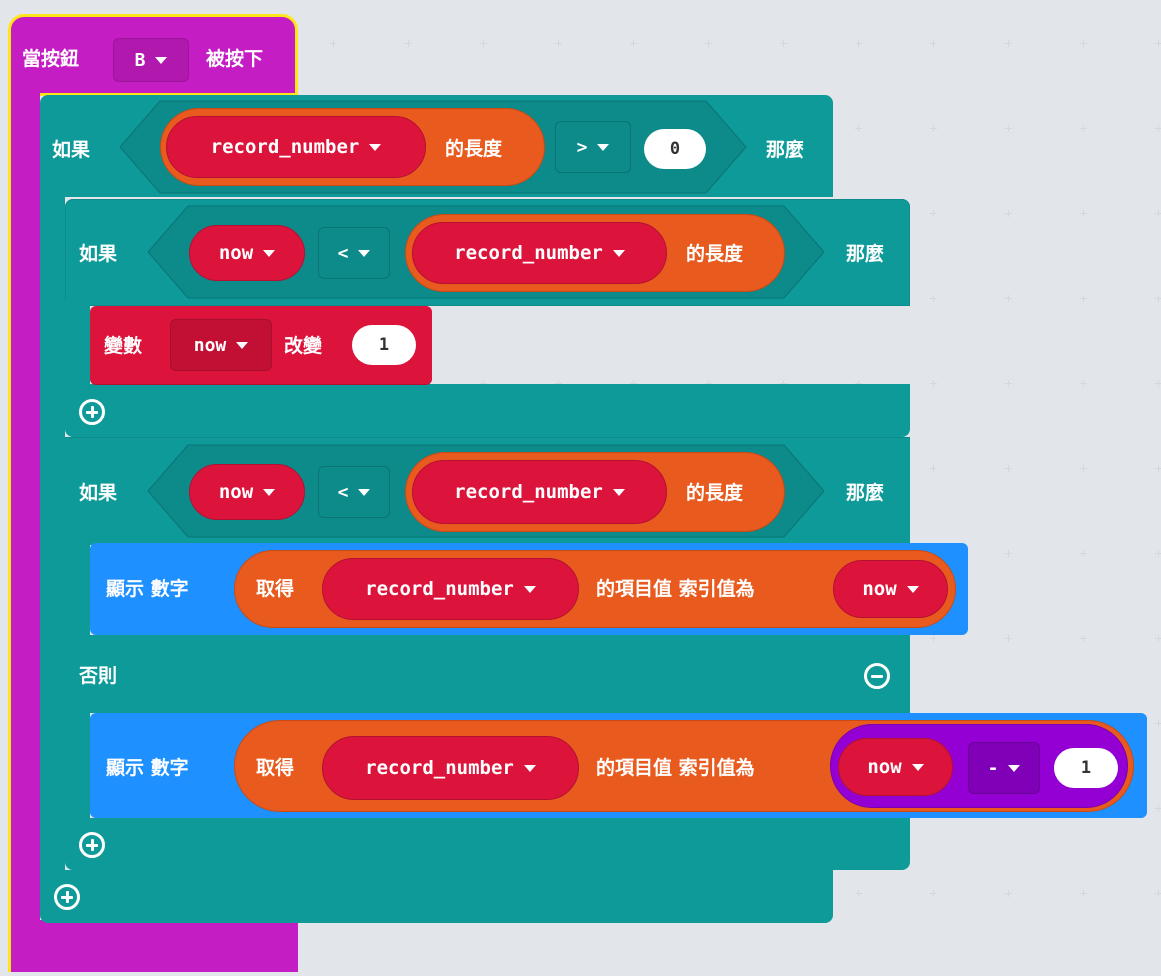 This screenshot has width=1161, height=976. I want to click on button-dropdown: B, so click(151, 60).